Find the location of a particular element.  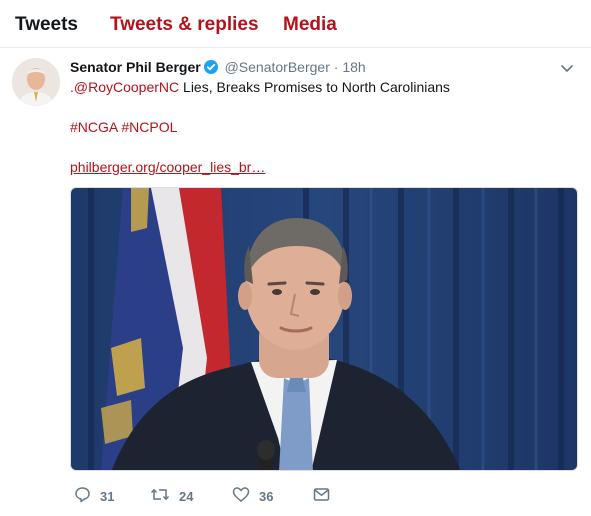

avatar is located at coordinates (36, 82).